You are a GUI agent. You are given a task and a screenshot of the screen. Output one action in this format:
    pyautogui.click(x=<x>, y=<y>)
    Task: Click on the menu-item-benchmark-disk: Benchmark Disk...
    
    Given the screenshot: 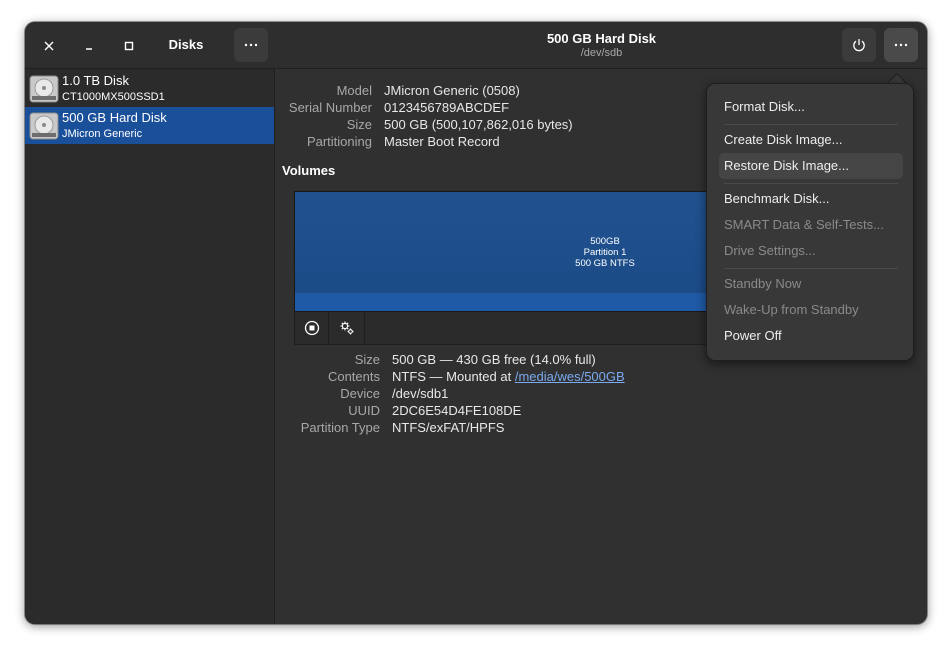 What is the action you would take?
    pyautogui.click(x=811, y=199)
    